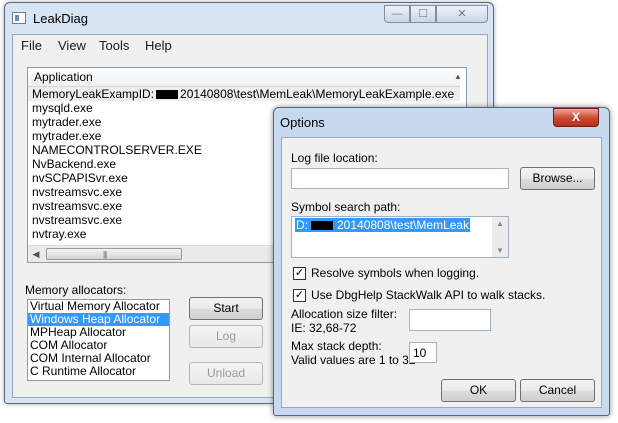 Image resolution: width=618 pixels, height=423 pixels. What do you see at coordinates (76, 290) in the screenshot?
I see `memory-allocators-label: Memory allocators:` at bounding box center [76, 290].